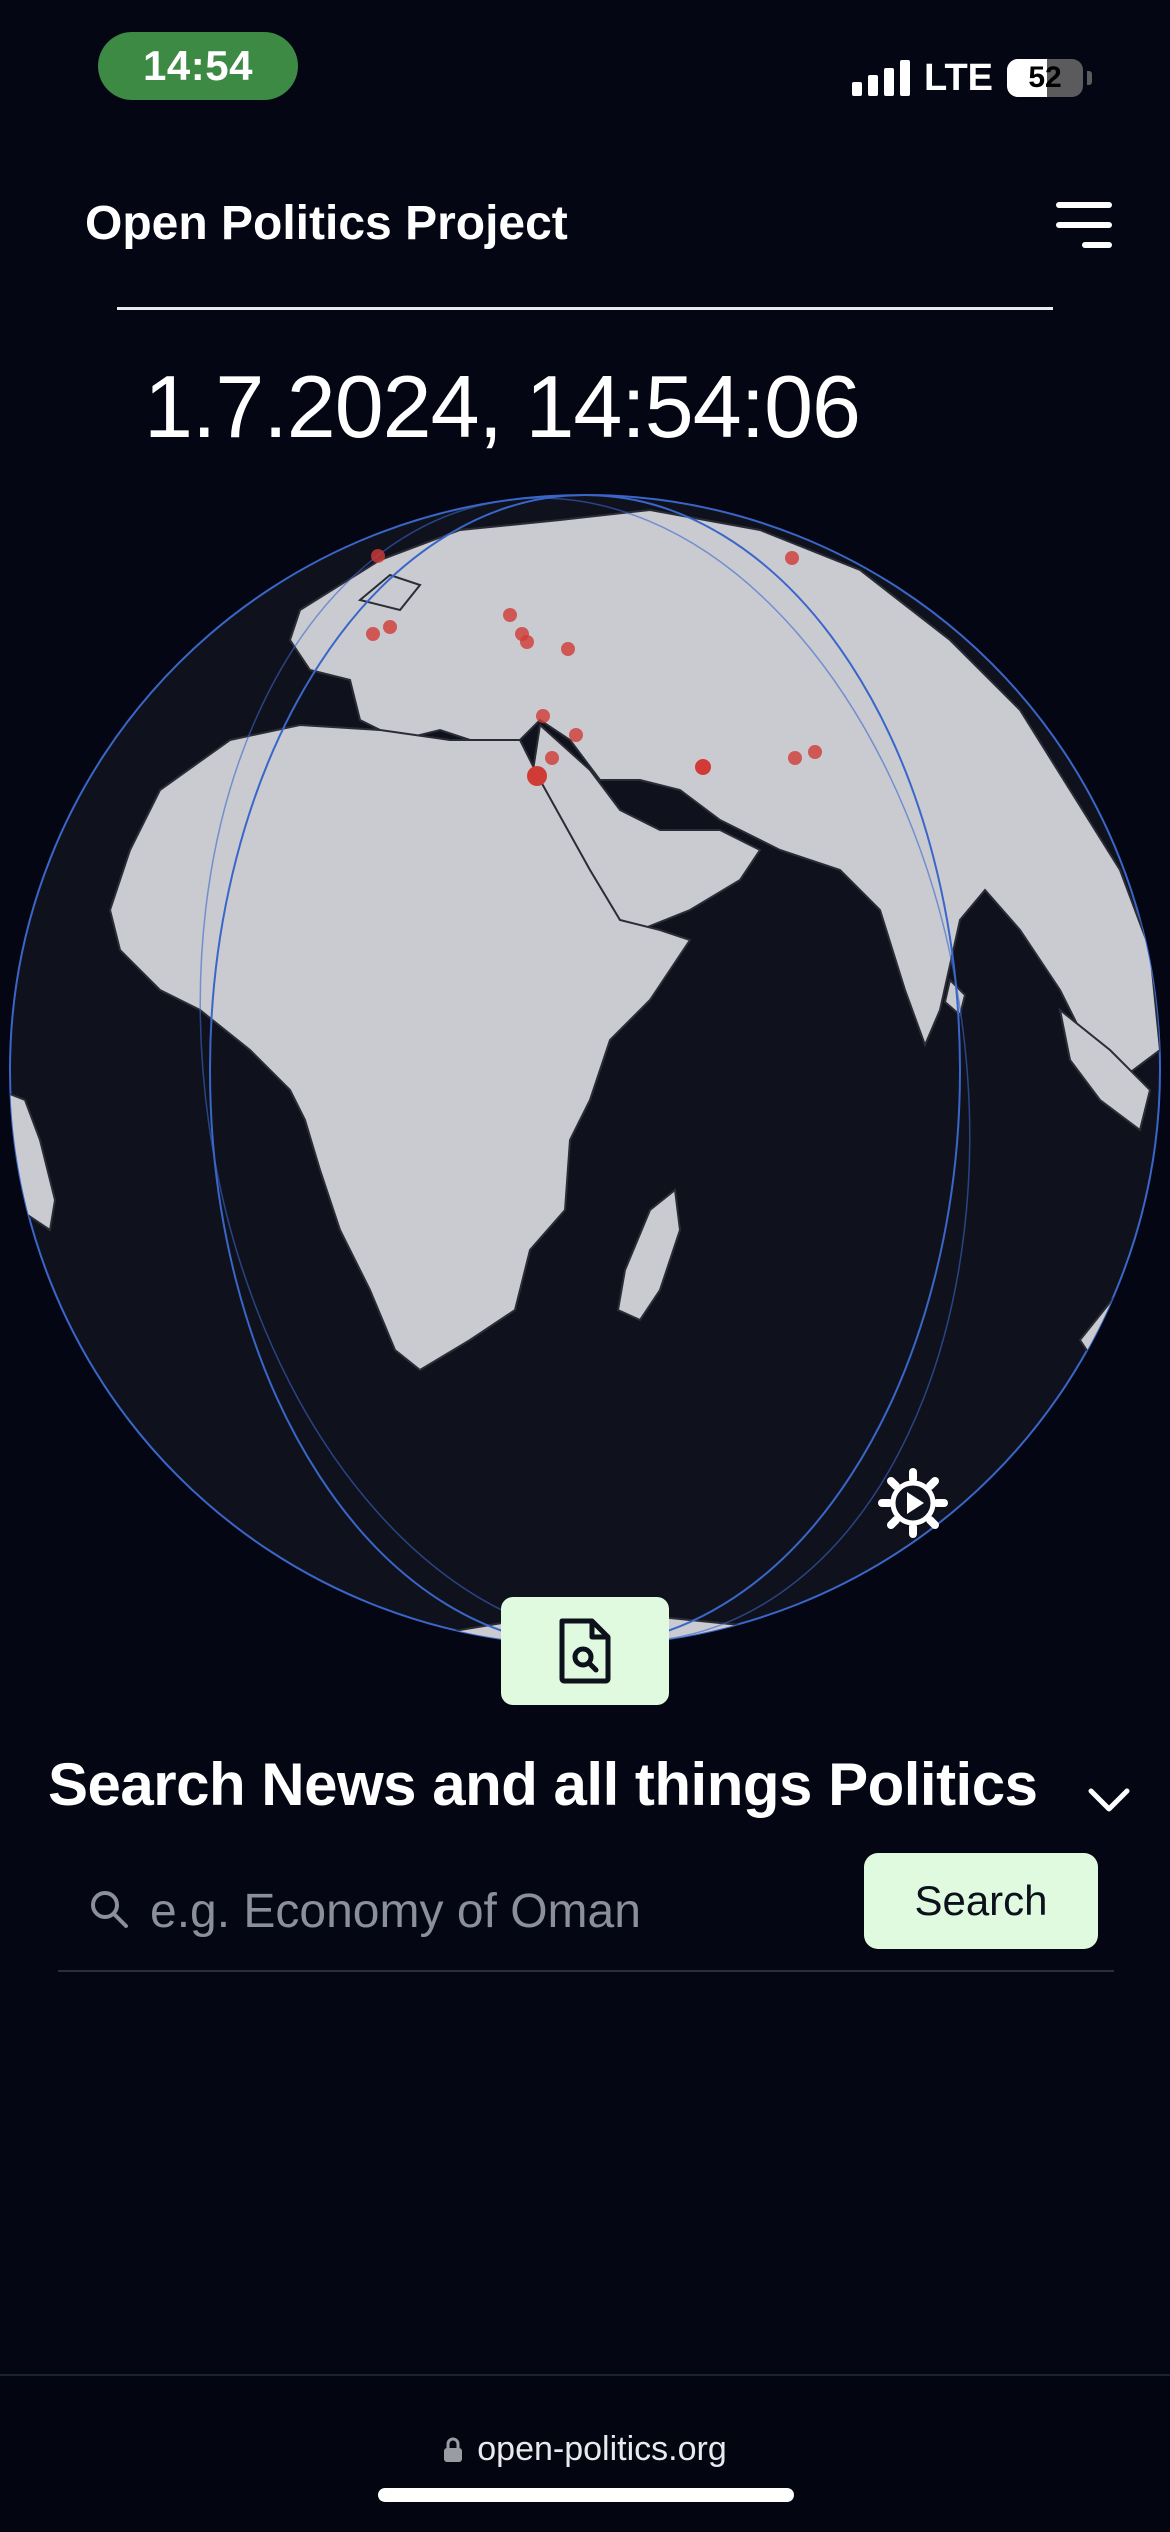 The height and width of the screenshot is (2532, 1170). What do you see at coordinates (502, 406) in the screenshot?
I see `live-clock: 1.7.2024, 14:54:06` at bounding box center [502, 406].